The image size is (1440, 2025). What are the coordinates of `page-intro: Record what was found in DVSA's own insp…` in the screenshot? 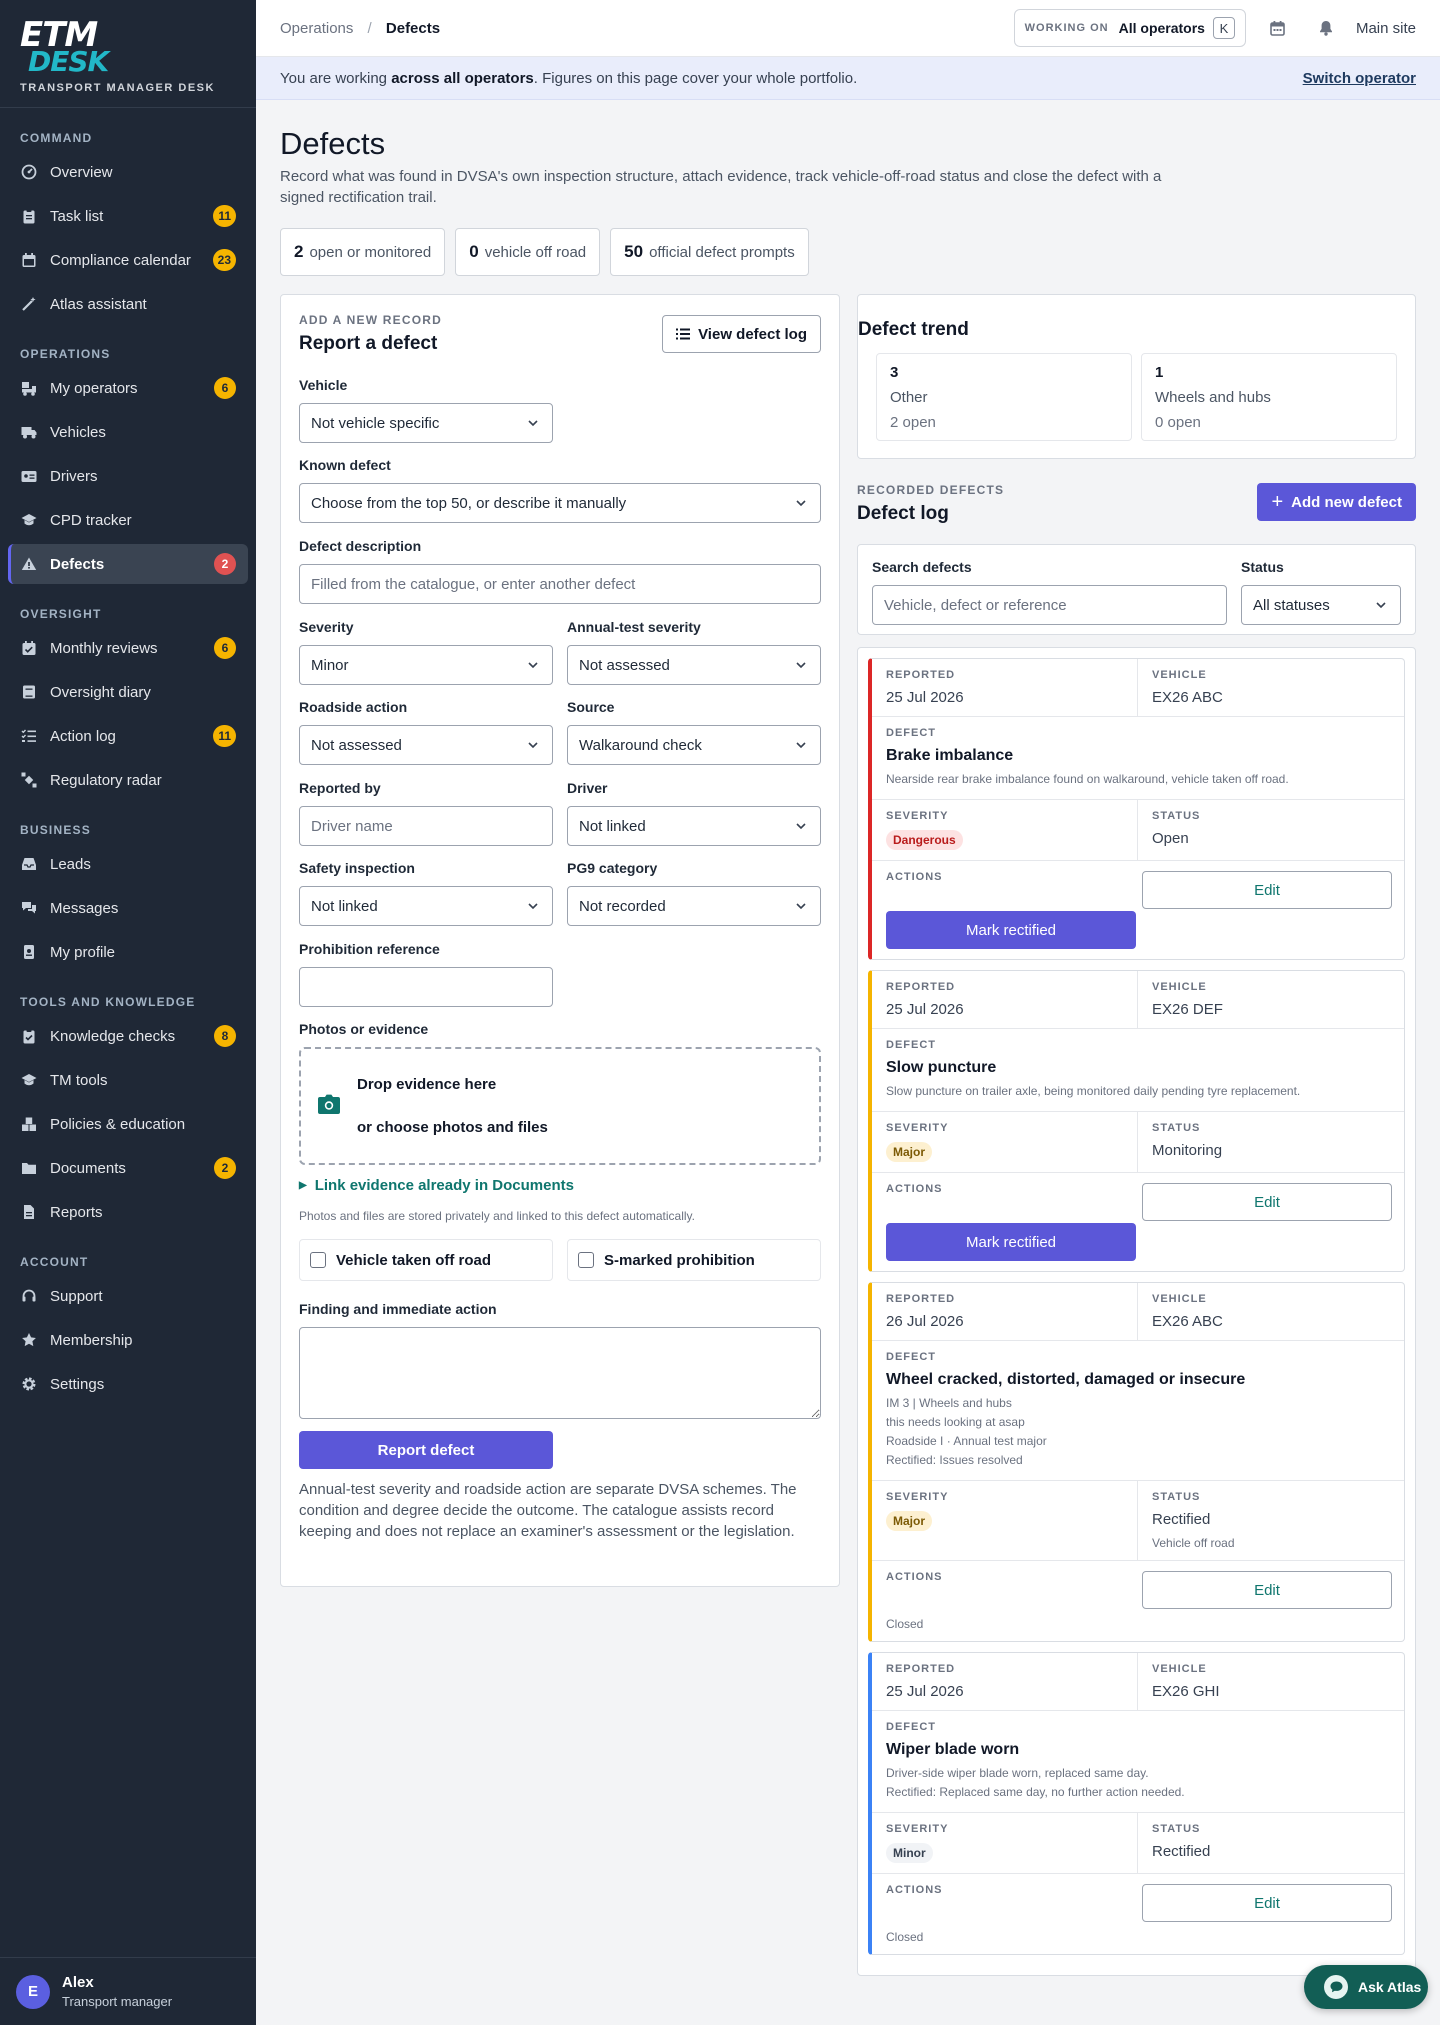 It's located at (721, 187).